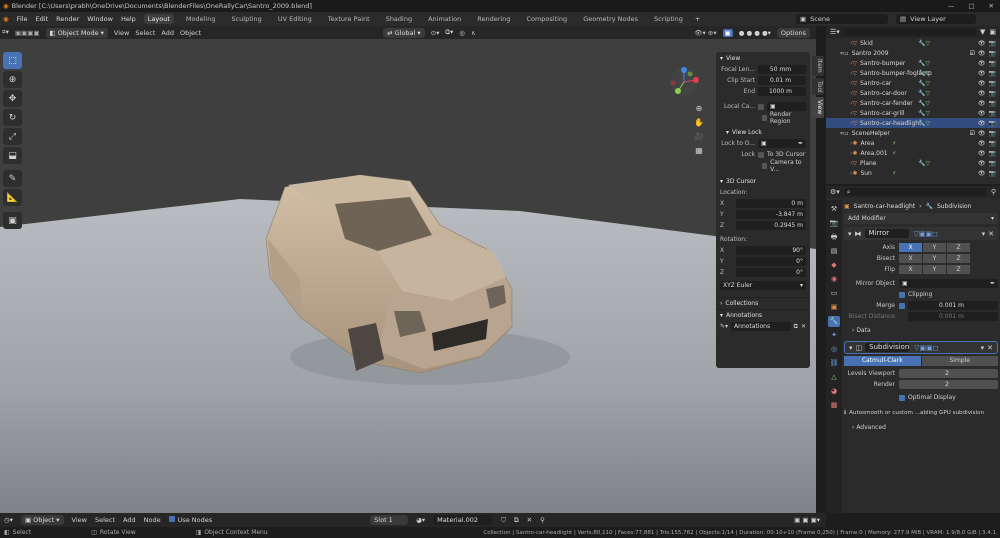  What do you see at coordinates (5, 32) in the screenshot?
I see `editor-type-icon: ⌗▾` at bounding box center [5, 32].